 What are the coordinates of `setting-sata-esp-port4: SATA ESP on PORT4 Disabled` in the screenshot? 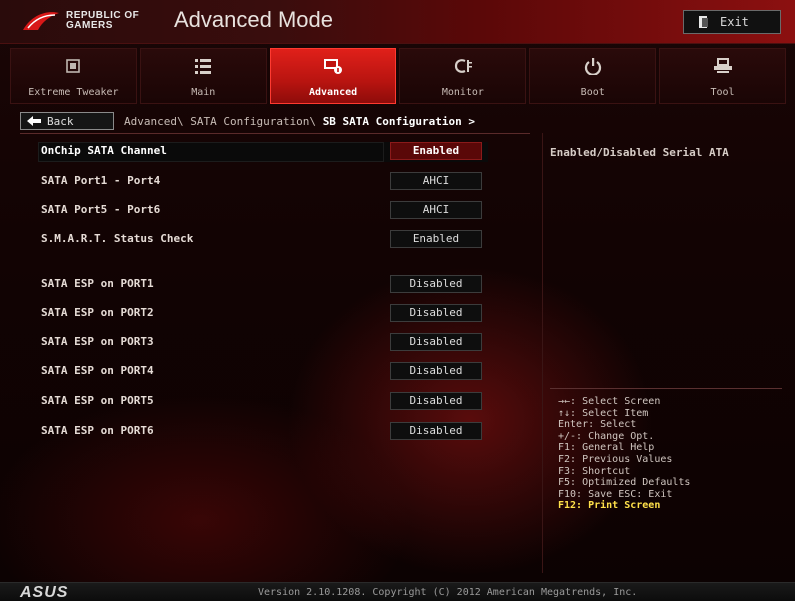 It's located at (263, 372).